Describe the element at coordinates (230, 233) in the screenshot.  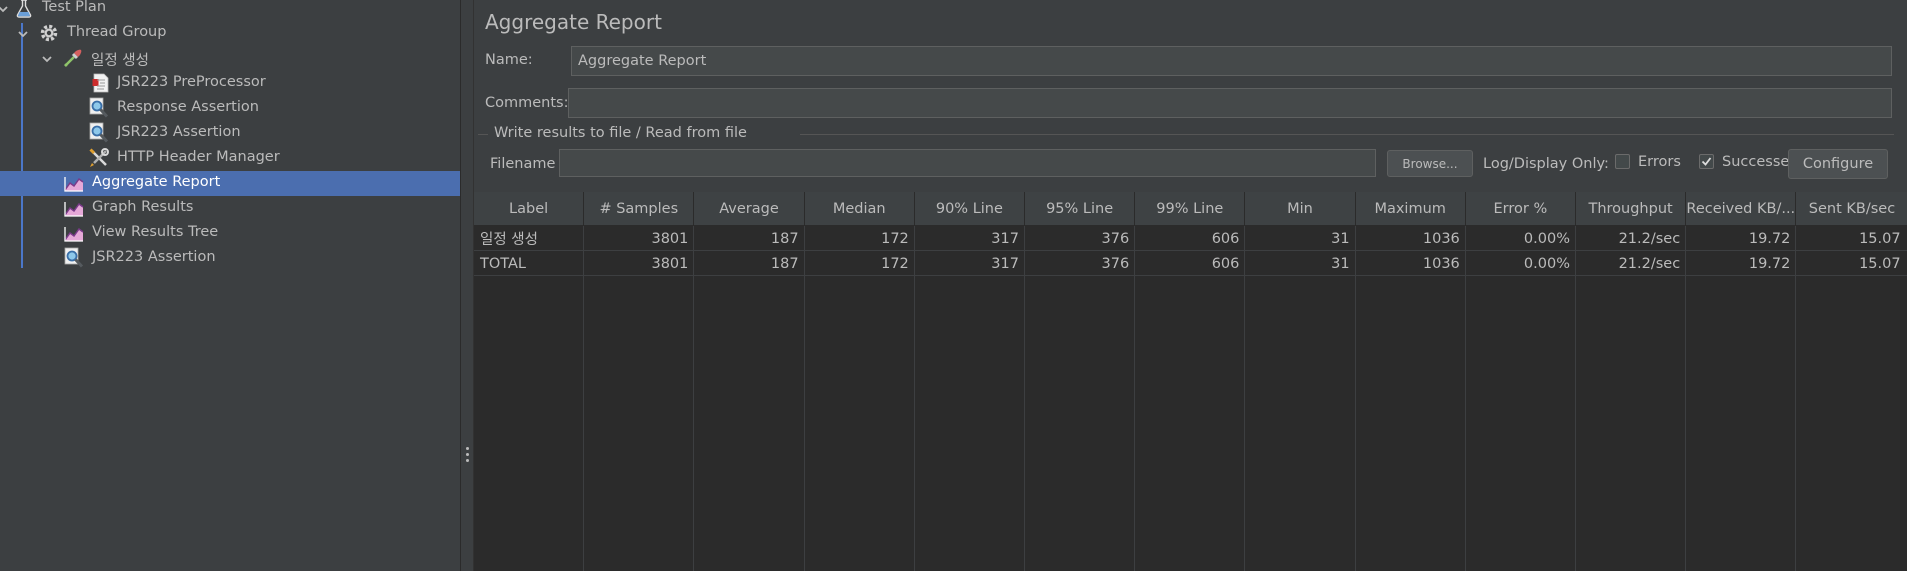
I see `tree-item-view-results-tree: View Results Tree` at that location.